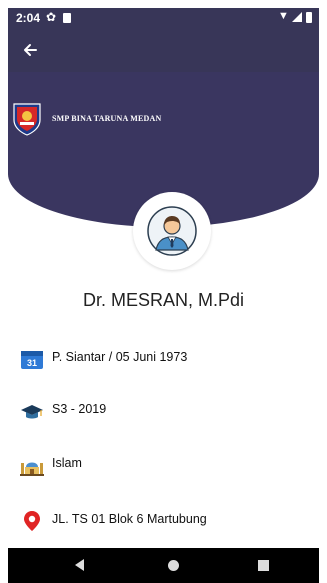  I want to click on arrow-left-icon, so click(30, 50).